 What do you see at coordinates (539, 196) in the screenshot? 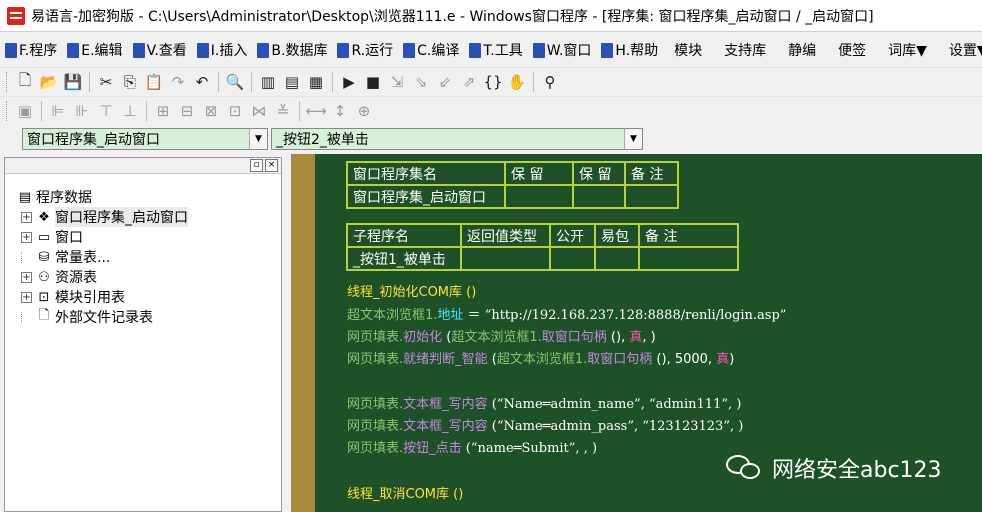
I see `assembly-cell-reserved1` at bounding box center [539, 196].